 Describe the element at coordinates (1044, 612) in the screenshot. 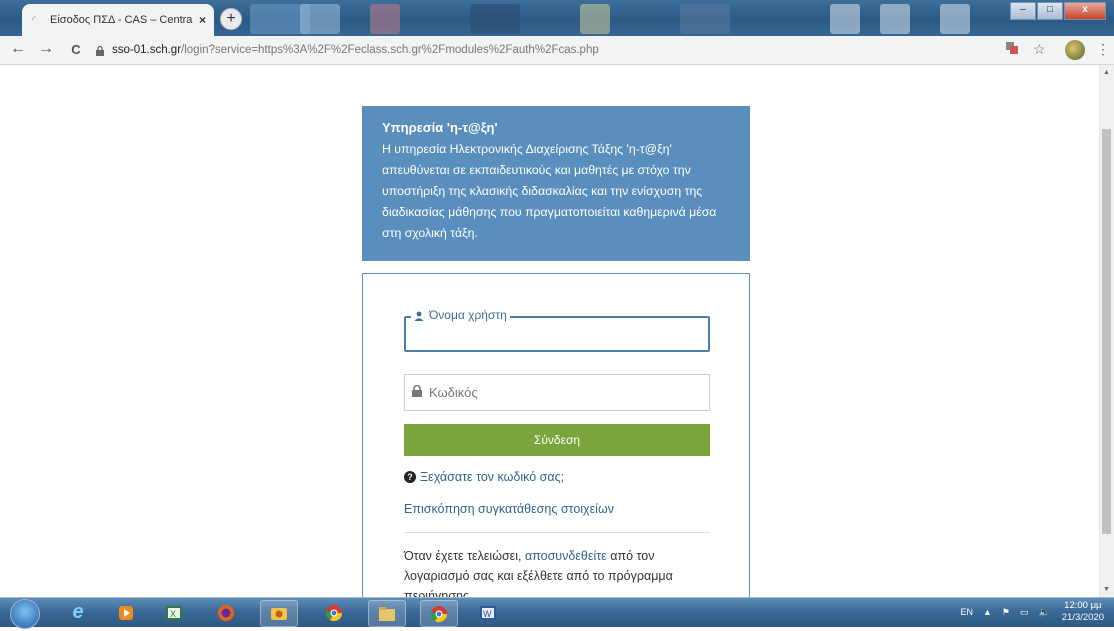

I see `volume-icon: 🔈` at that location.